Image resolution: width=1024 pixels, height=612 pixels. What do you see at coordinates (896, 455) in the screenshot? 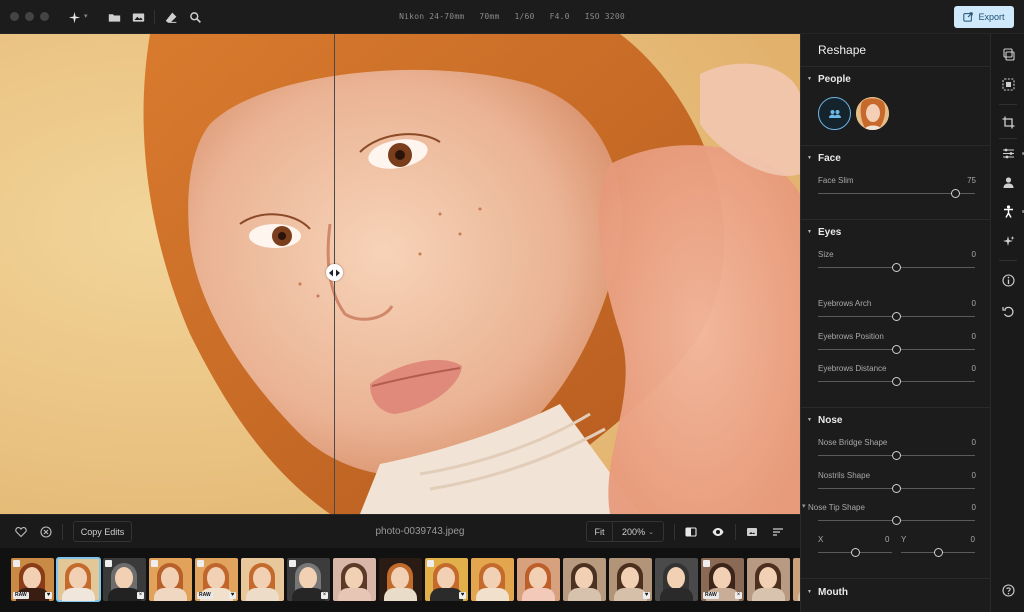
I see `nose-bridge-shape-knob` at bounding box center [896, 455].